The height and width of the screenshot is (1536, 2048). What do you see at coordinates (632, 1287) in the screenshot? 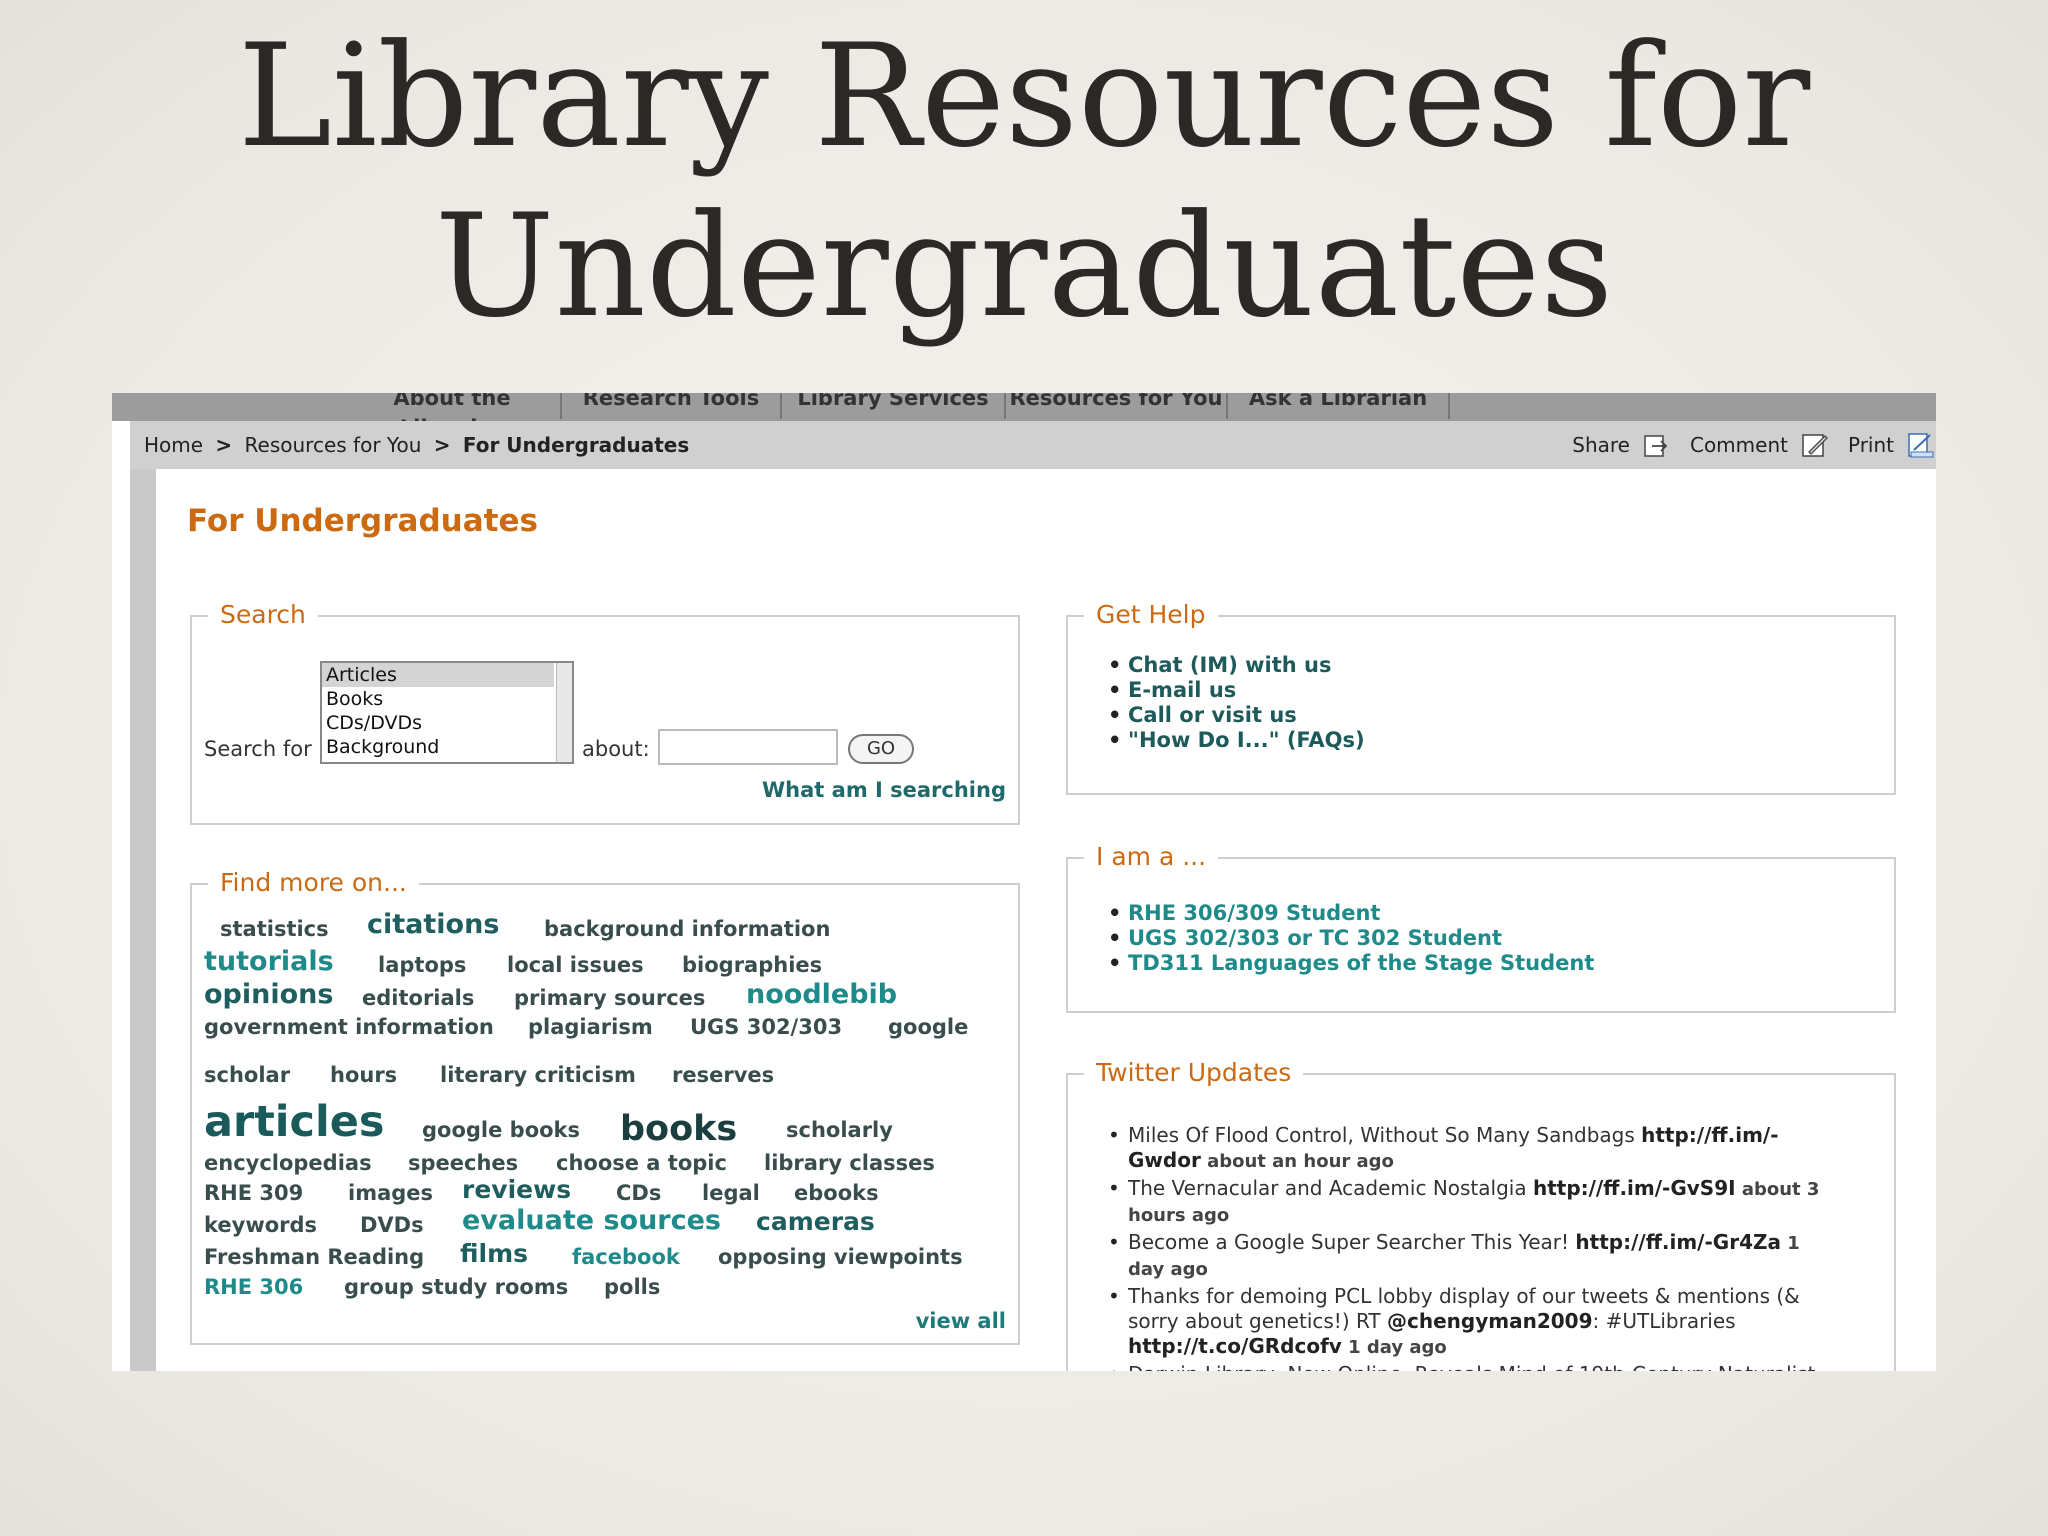
I see `tag-polls: polls` at bounding box center [632, 1287].